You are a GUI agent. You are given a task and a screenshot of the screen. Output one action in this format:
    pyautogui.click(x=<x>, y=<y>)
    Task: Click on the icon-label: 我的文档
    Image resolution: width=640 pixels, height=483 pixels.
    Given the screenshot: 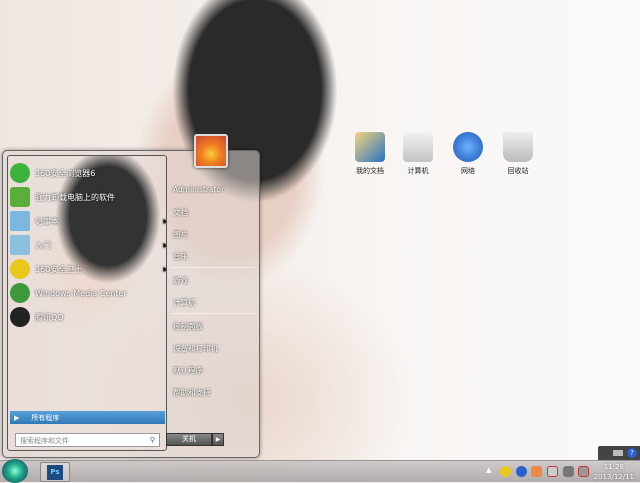 What is the action you would take?
    pyautogui.click(x=370, y=171)
    